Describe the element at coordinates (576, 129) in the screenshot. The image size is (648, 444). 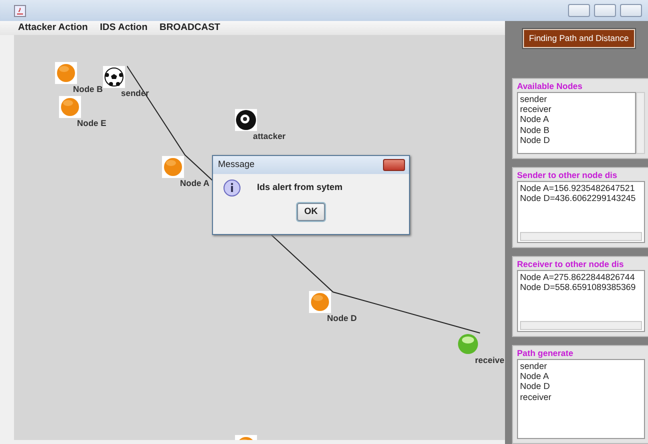
I see `list-item: Node B` at that location.